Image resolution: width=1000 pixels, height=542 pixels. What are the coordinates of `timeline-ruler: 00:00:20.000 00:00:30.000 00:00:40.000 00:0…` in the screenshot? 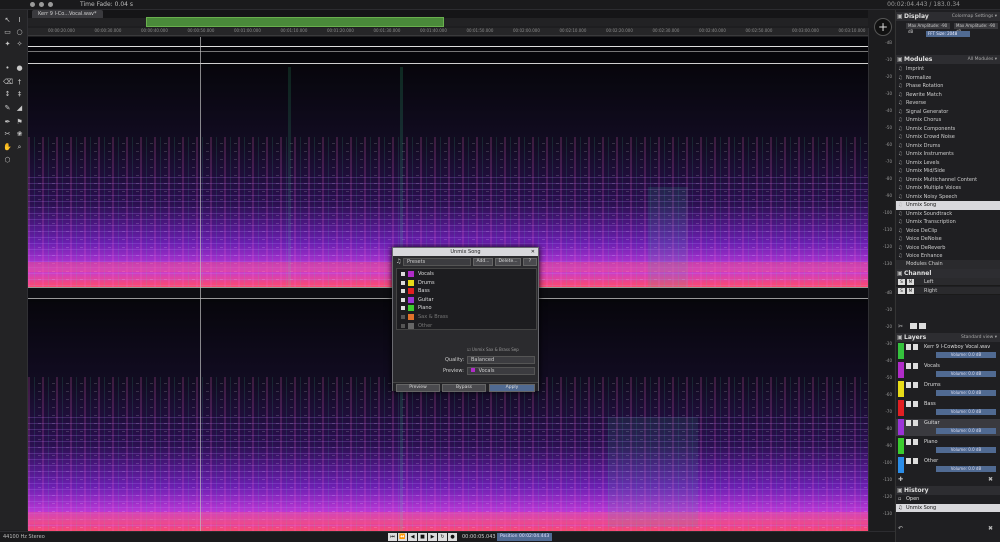 It's located at (448, 32).